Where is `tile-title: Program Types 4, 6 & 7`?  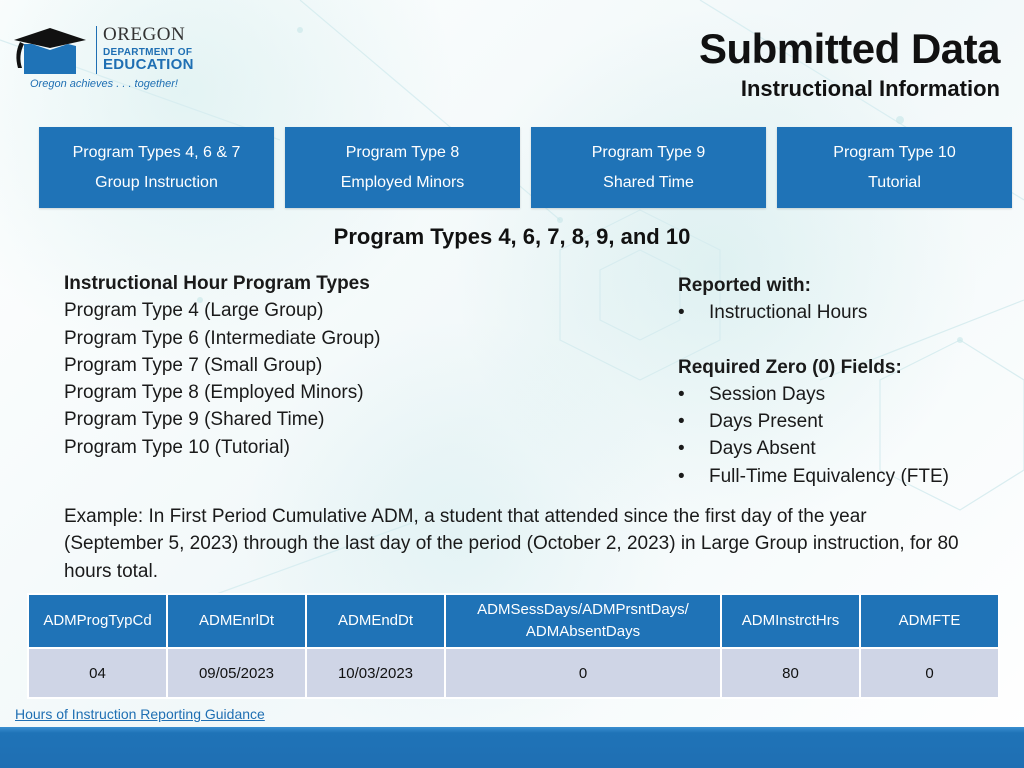
tile-title: Program Types 4, 6 & 7 is located at coordinates (156, 152).